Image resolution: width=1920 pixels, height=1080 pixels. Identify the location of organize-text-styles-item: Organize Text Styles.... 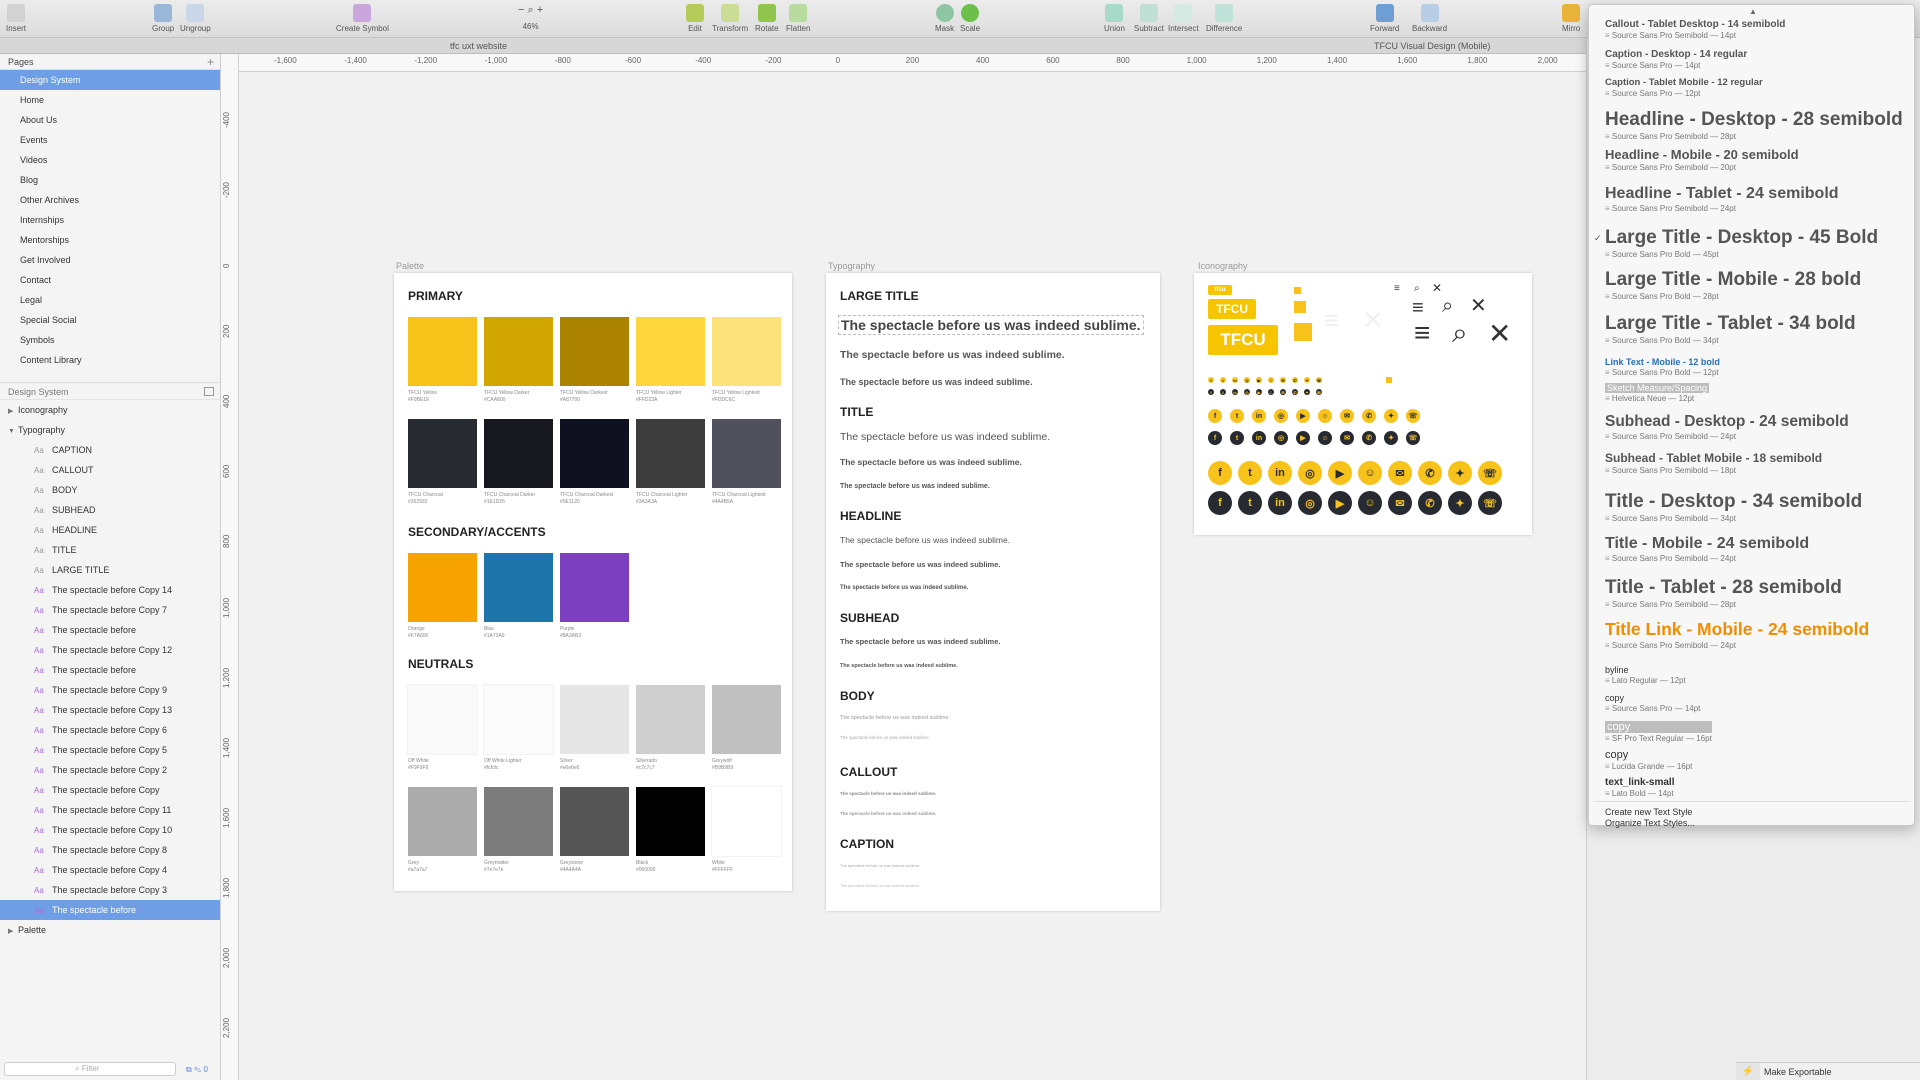
(1650, 823).